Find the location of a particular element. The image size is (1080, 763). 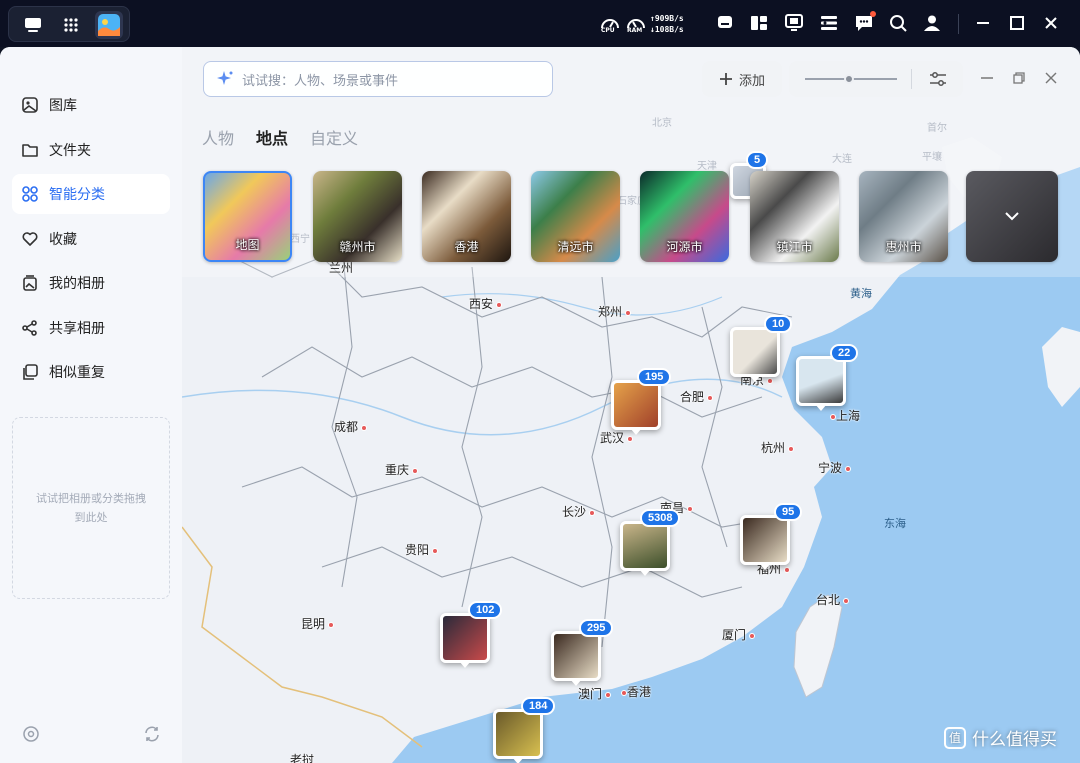

user-icon is located at coordinates (932, 23).